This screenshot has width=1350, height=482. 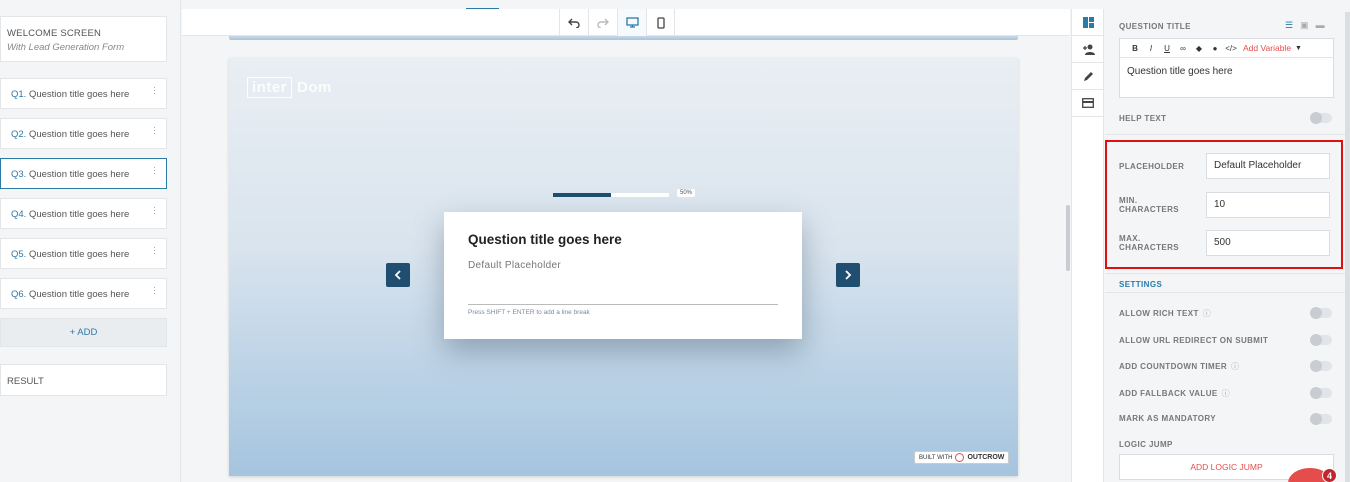 I want to click on brand-logo: inter Dom, so click(x=289, y=87).